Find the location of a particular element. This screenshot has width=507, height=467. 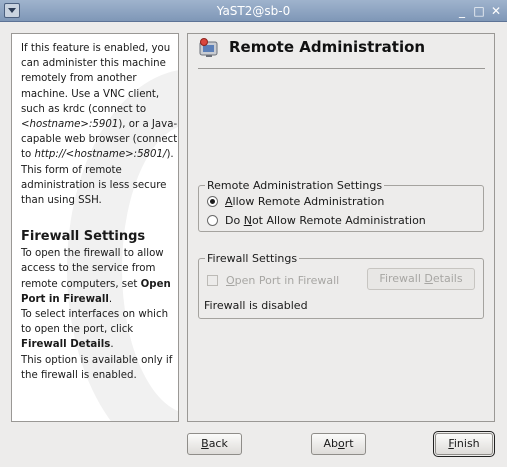

window-title: YaST2@sb-0 is located at coordinates (253, 11).